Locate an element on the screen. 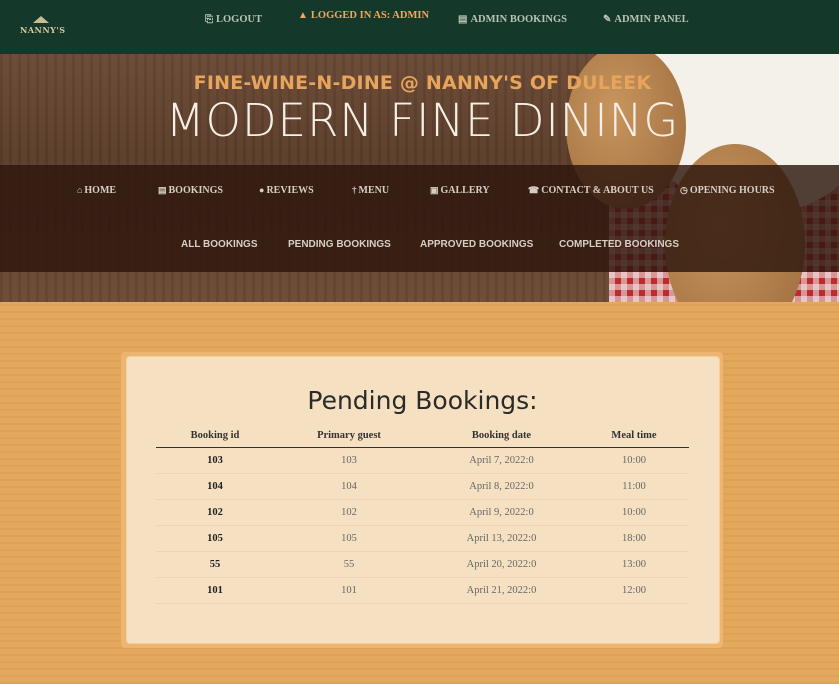 This screenshot has width=839, height=684. table-row: 103 103 April 7, 2022:0 10:00 is located at coordinates (422, 460).